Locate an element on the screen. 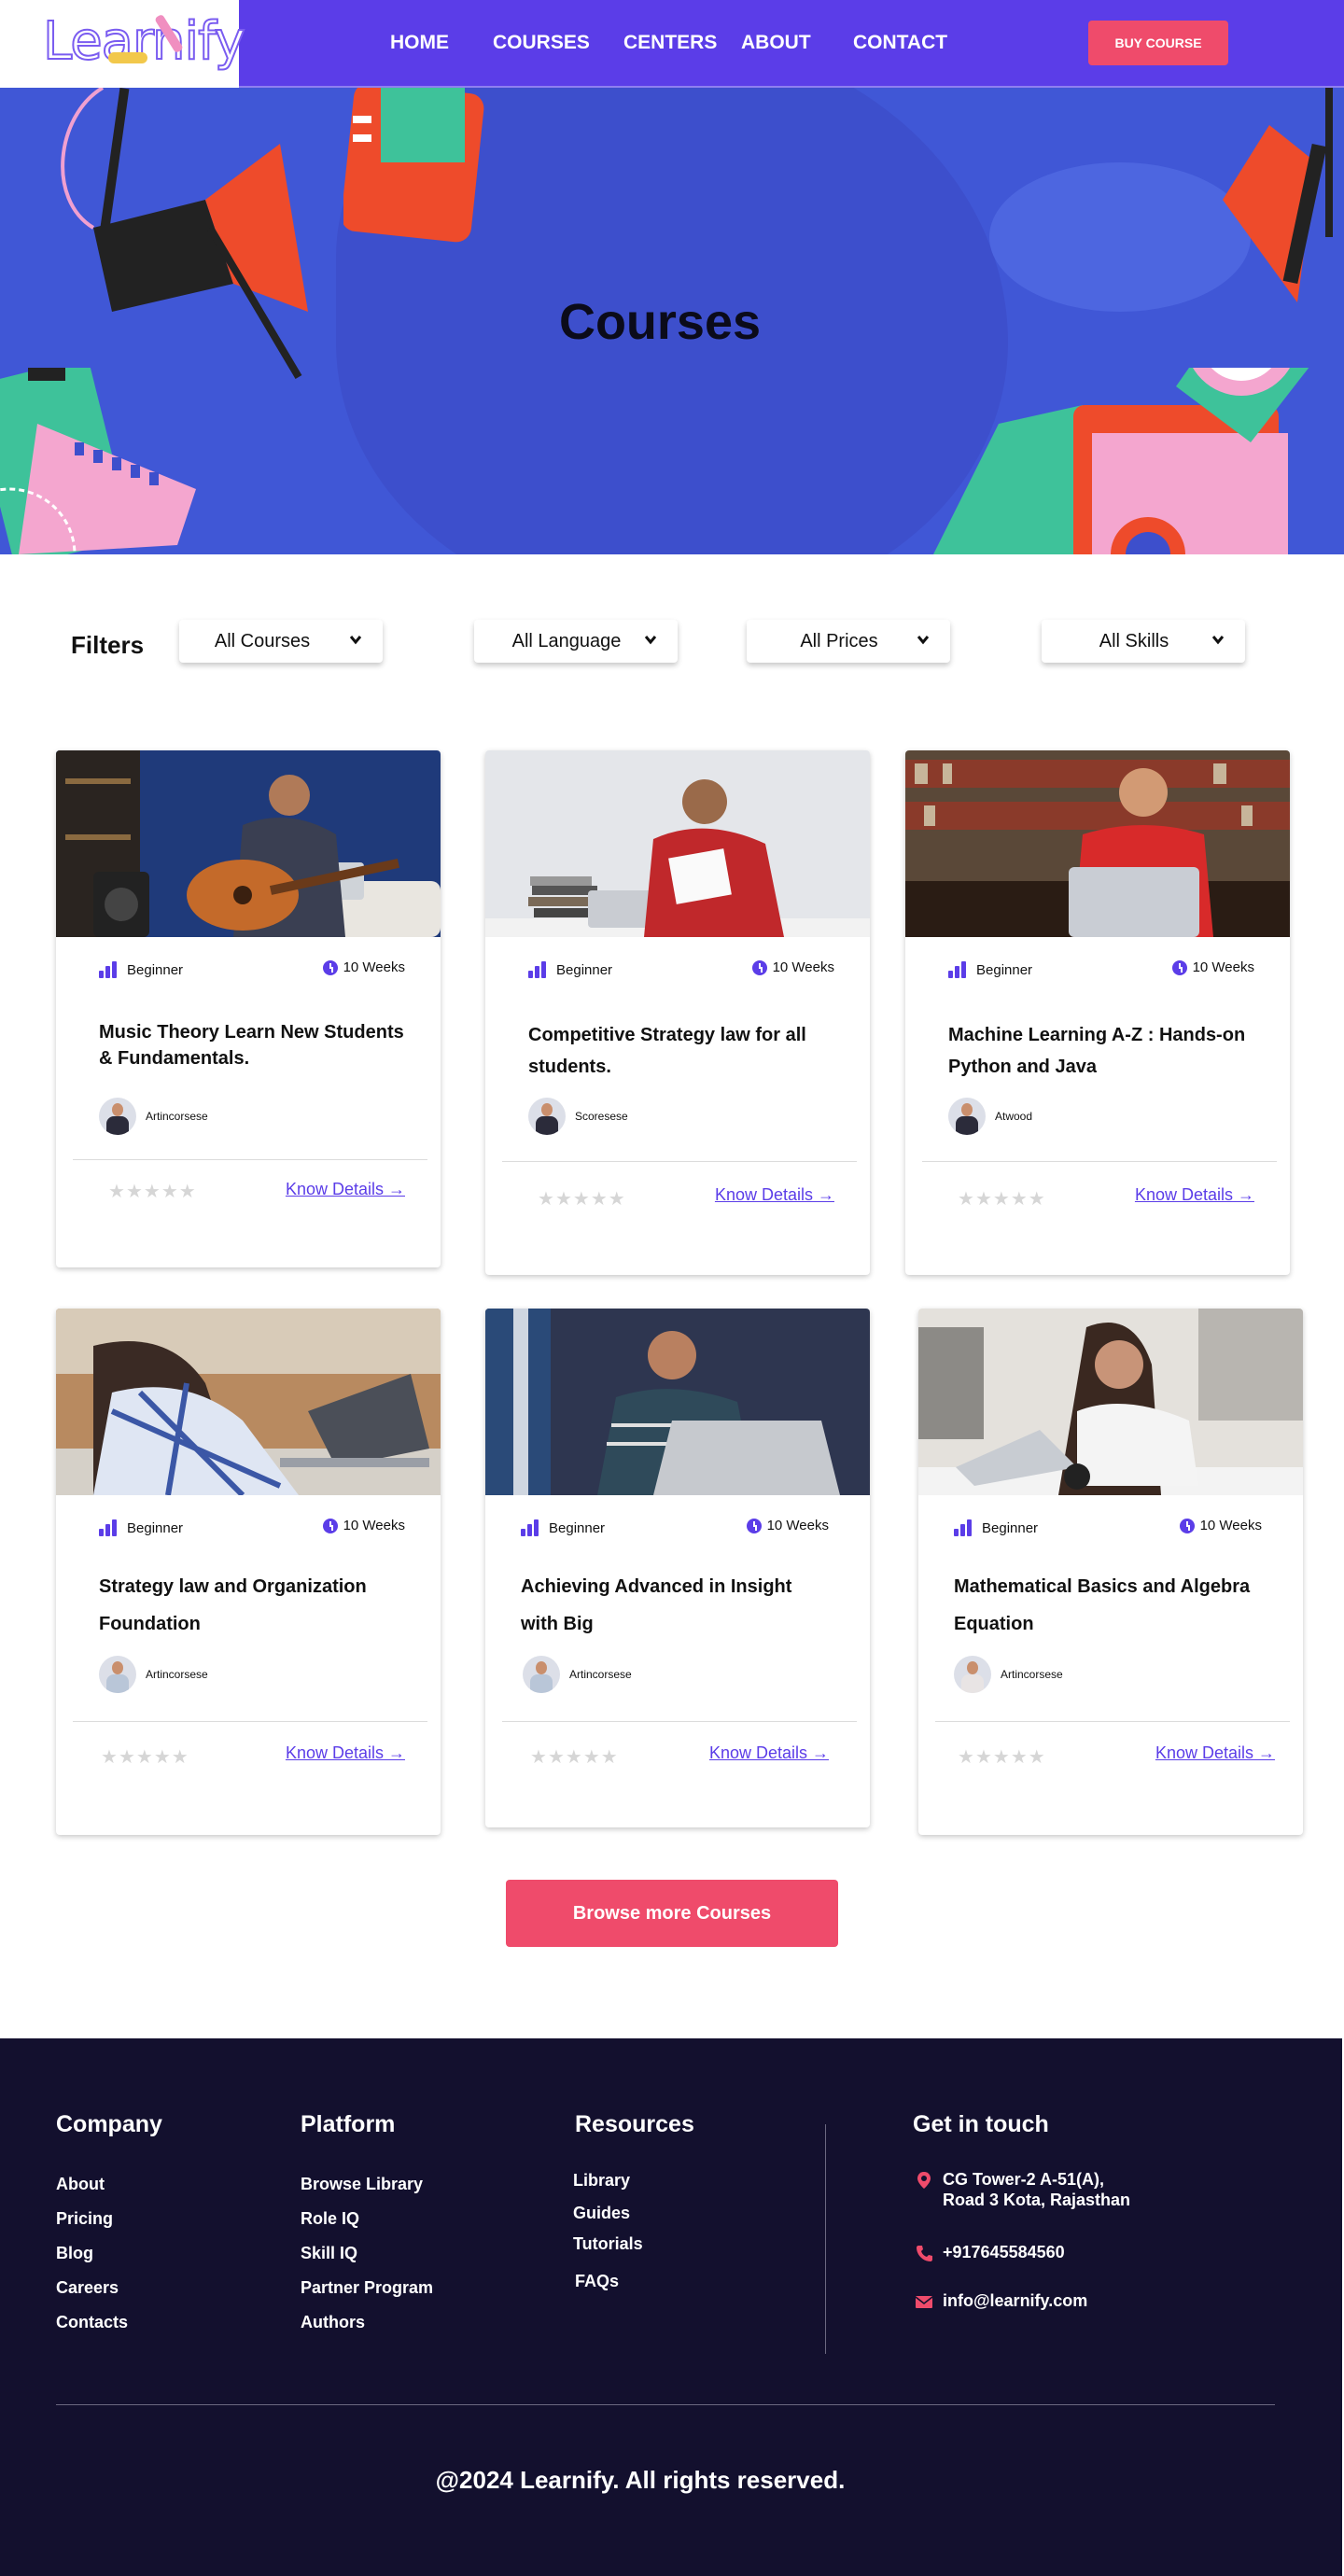 This screenshot has width=1344, height=2576. footer-link-partner-program: Partner Program is located at coordinates (367, 2288).